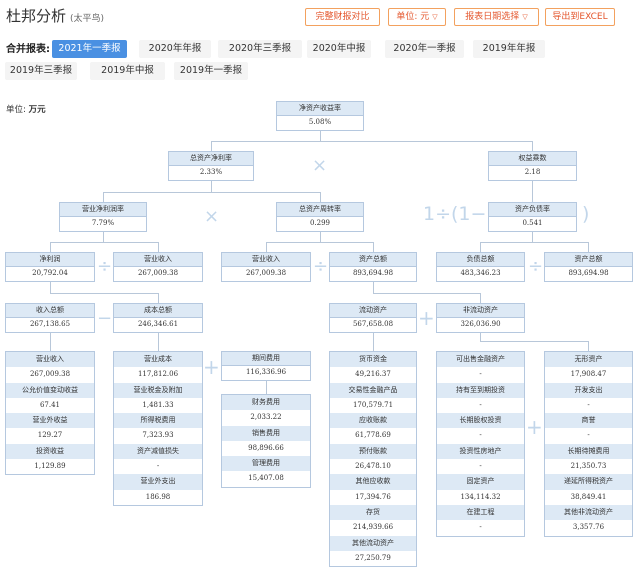 The height and width of the screenshot is (568, 640). Describe the element at coordinates (588, 421) in the screenshot. I see `detail-label: 商誉` at that location.